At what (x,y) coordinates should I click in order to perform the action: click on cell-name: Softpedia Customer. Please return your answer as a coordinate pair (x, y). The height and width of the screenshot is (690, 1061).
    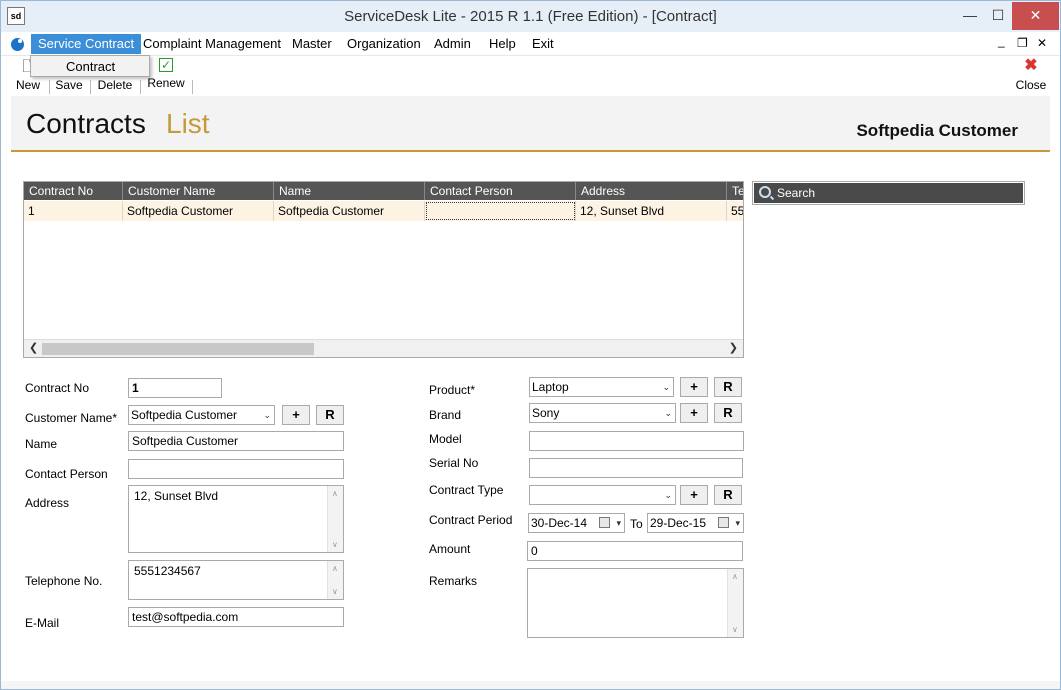
    Looking at the image, I should click on (349, 211).